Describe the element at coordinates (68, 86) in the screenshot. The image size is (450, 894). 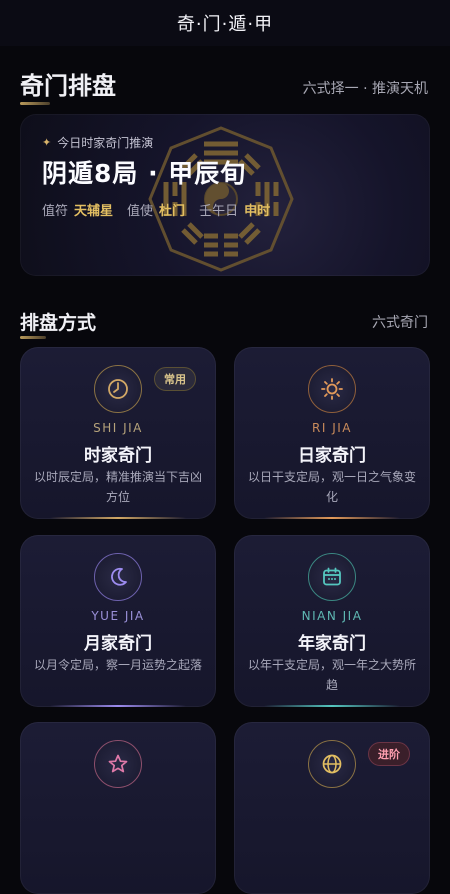
I see `section-title: 奇门排盘` at that location.